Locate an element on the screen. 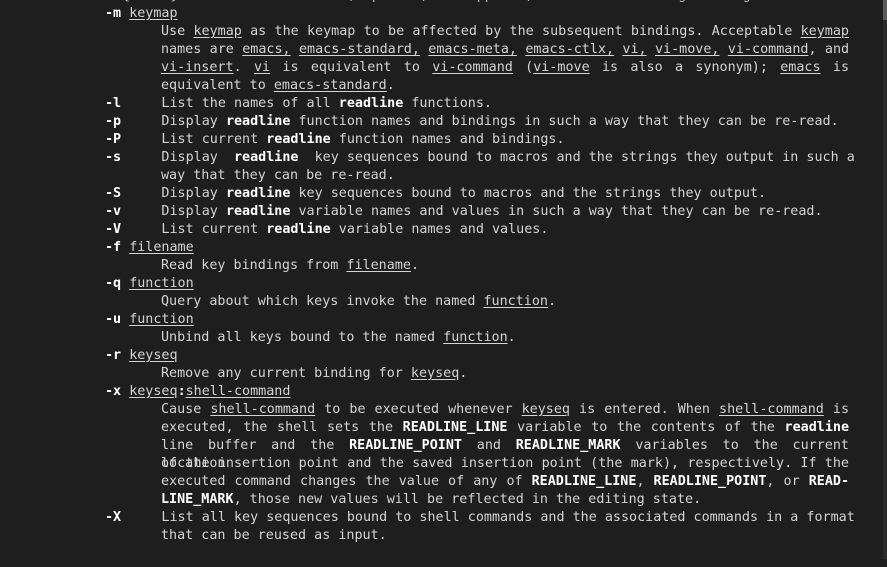  underlined-argument: vi, is located at coordinates (634, 49).